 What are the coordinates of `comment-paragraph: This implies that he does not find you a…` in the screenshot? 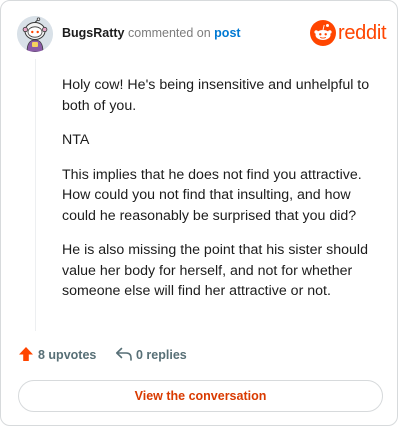 It's located at (212, 195).